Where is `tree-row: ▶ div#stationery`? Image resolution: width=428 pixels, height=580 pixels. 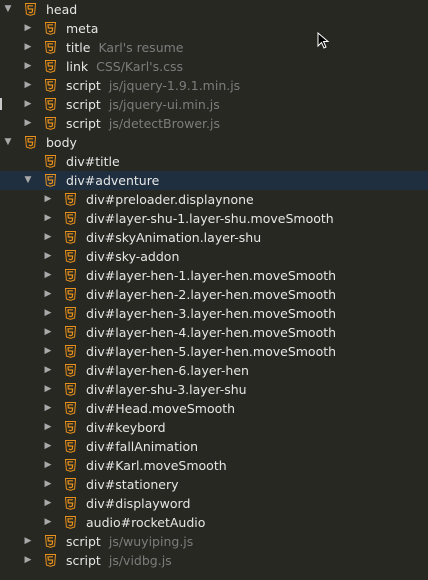
tree-row: ▶ div#stationery is located at coordinates (214, 484).